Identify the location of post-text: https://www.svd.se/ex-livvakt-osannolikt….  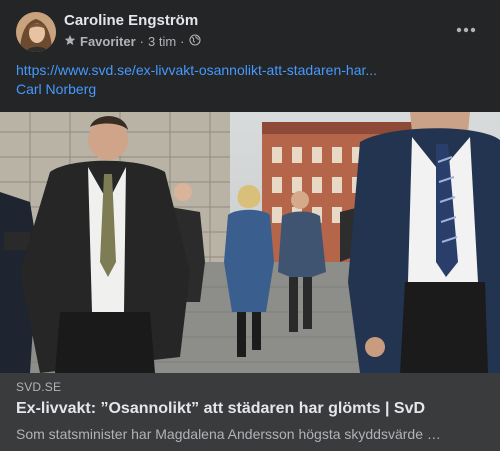
(251, 80).